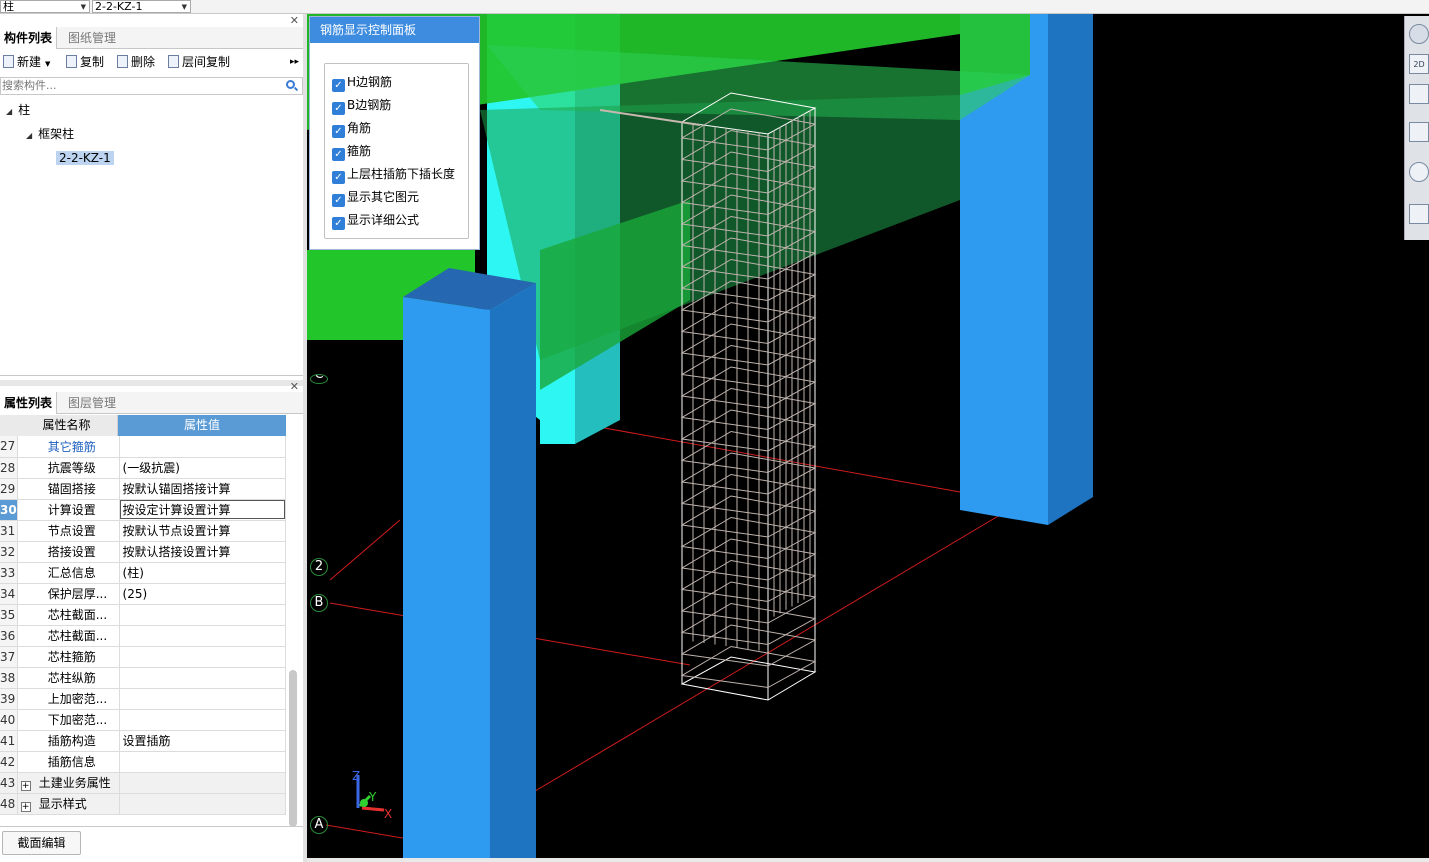  Describe the element at coordinates (203, 531) in the screenshot. I see `property-value: 按默认节点设置计算` at that location.